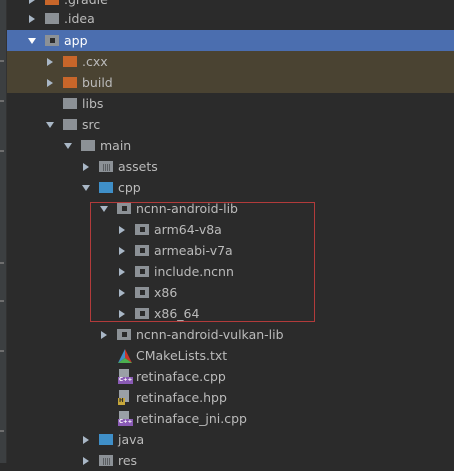 Image resolution: width=454 pixels, height=471 pixels. What do you see at coordinates (230, 61) in the screenshot?
I see `tree-node-cxx: .cxx` at bounding box center [230, 61].